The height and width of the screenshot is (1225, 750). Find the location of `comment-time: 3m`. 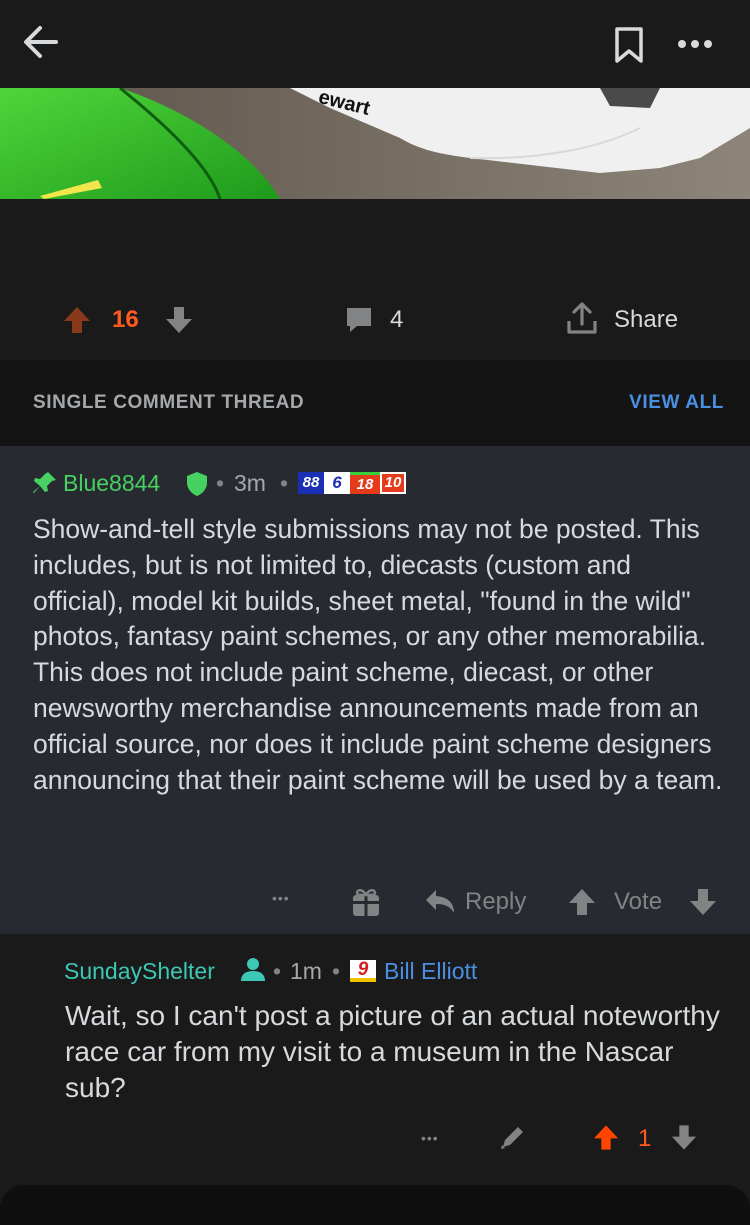

comment-time: 3m is located at coordinates (250, 483).